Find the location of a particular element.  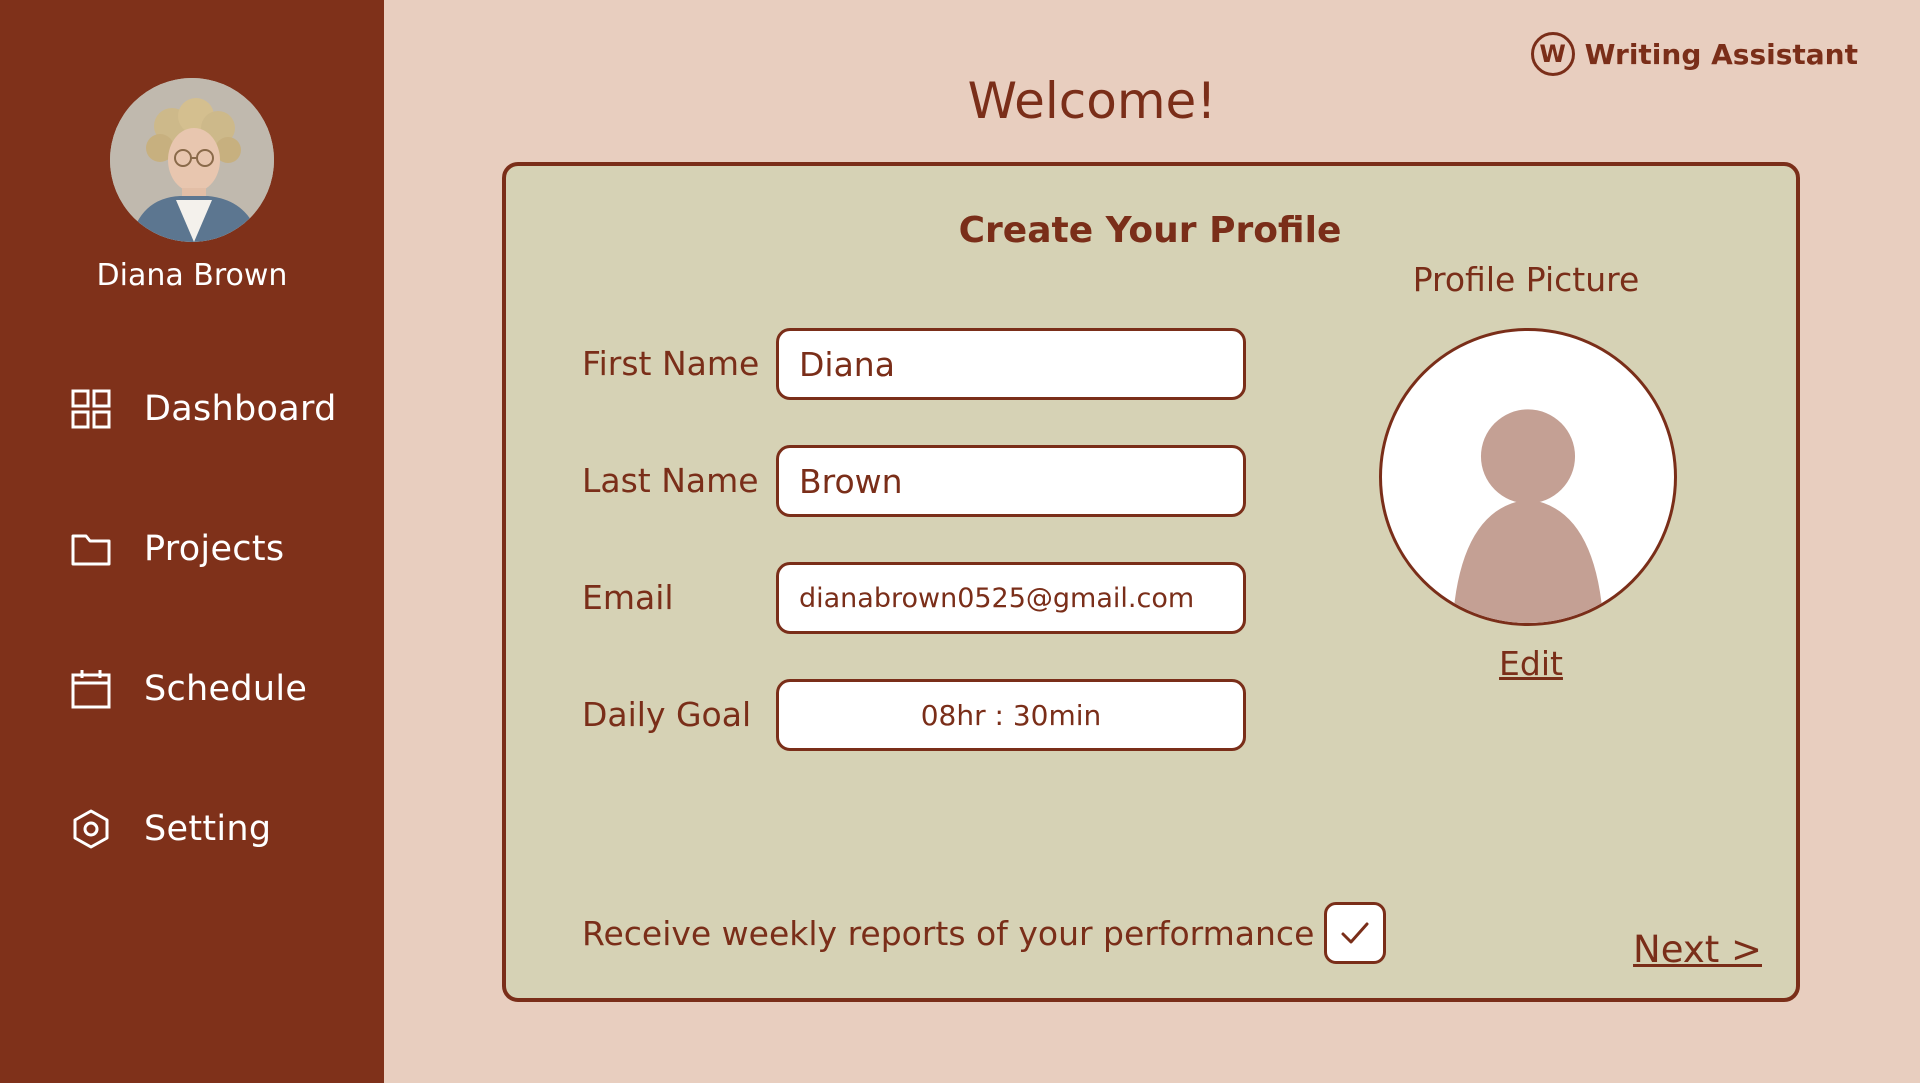

user-photo is located at coordinates (192, 160).